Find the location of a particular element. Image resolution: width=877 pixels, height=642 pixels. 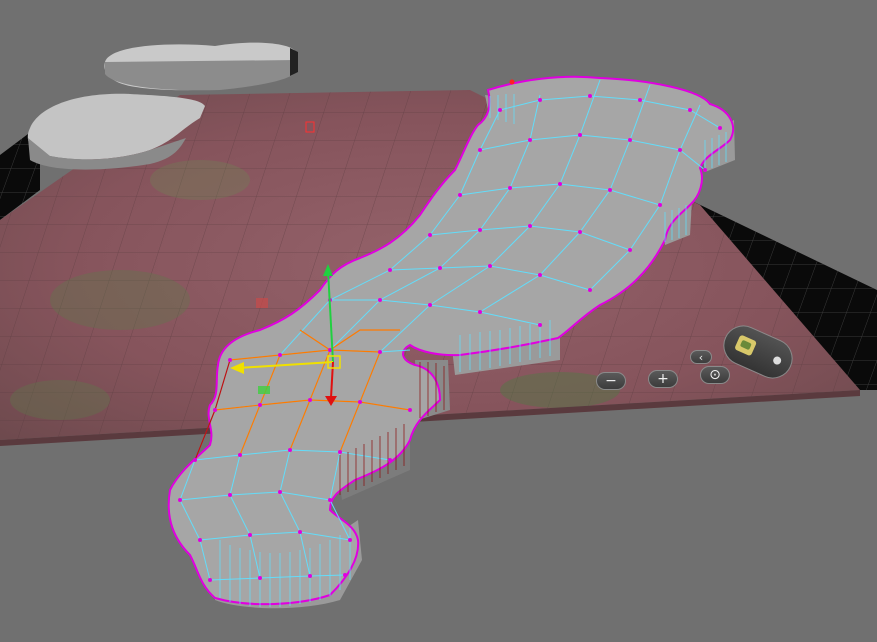

origin-marker is located at coordinates (262, 303).